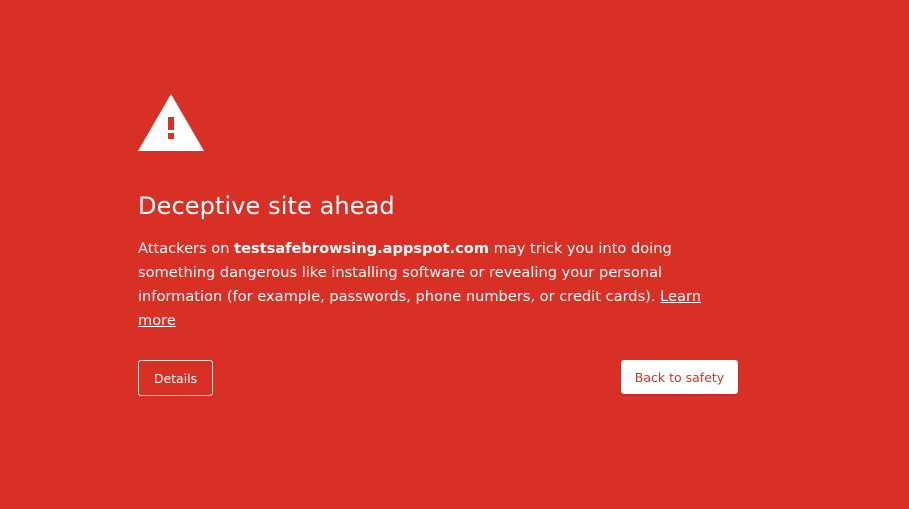 This screenshot has width=909, height=509. I want to click on page-title: Deceptive site ahead, so click(266, 206).